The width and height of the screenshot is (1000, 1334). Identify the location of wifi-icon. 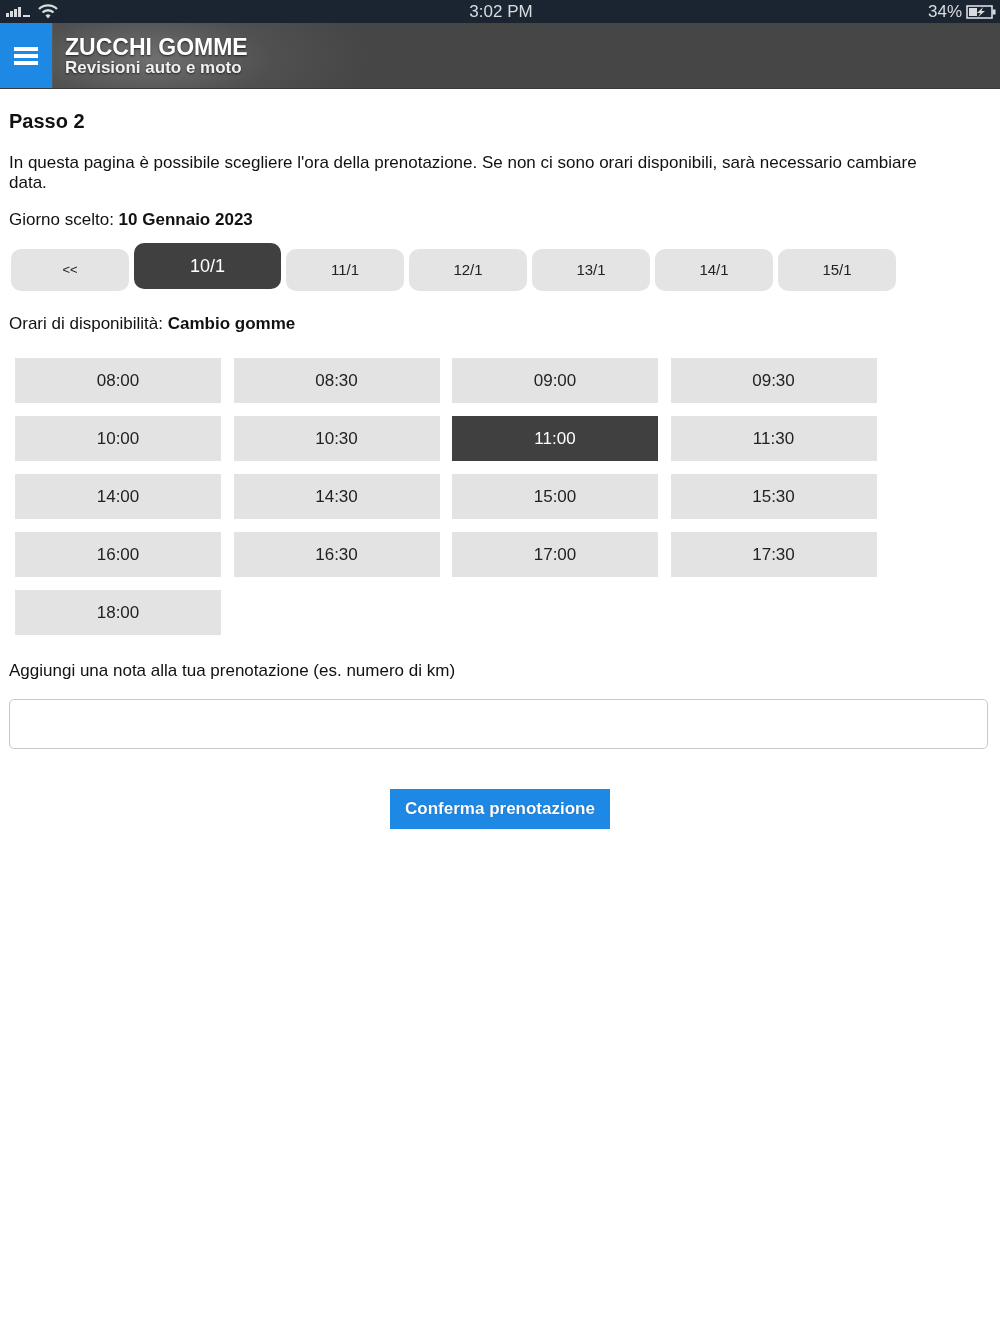
(48, 11).